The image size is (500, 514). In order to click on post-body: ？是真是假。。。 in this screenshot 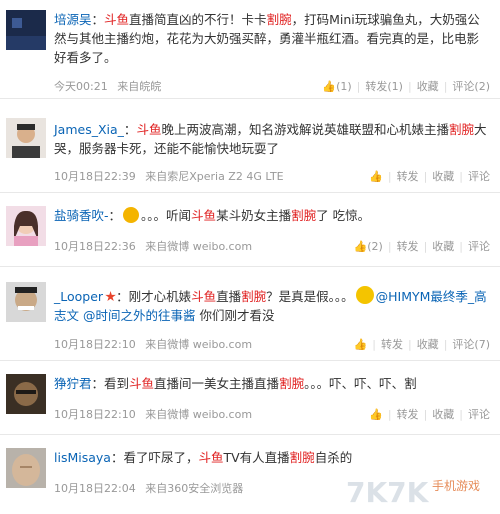, I will do `click(310, 296)`.